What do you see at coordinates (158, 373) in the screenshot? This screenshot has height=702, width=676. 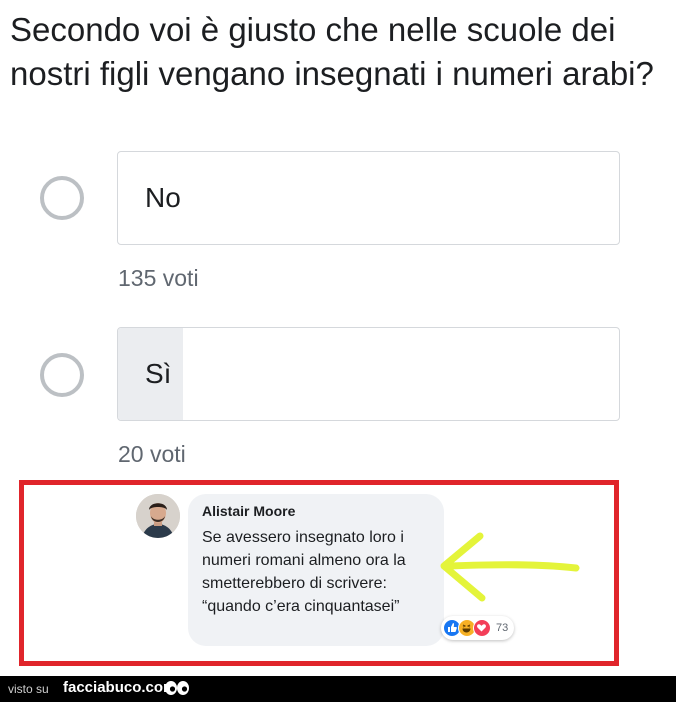 I see `option-si-label: Sì` at bounding box center [158, 373].